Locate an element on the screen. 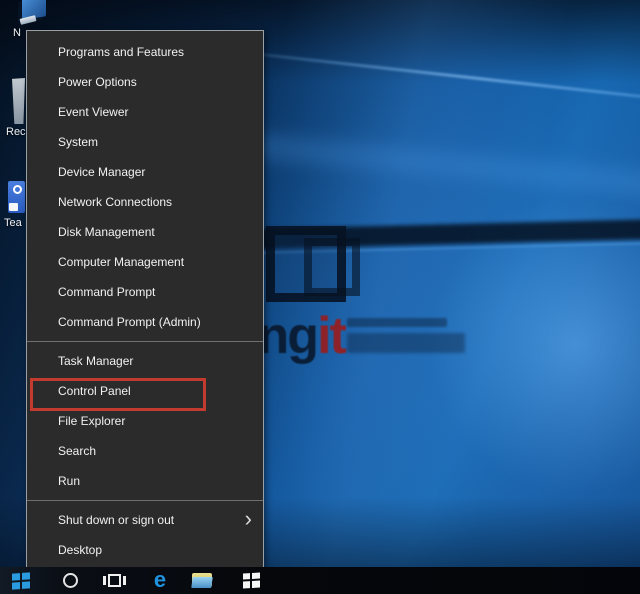 Image resolution: width=640 pixels, height=594 pixels. menu-item-label: Device Manager is located at coordinates (102, 172).